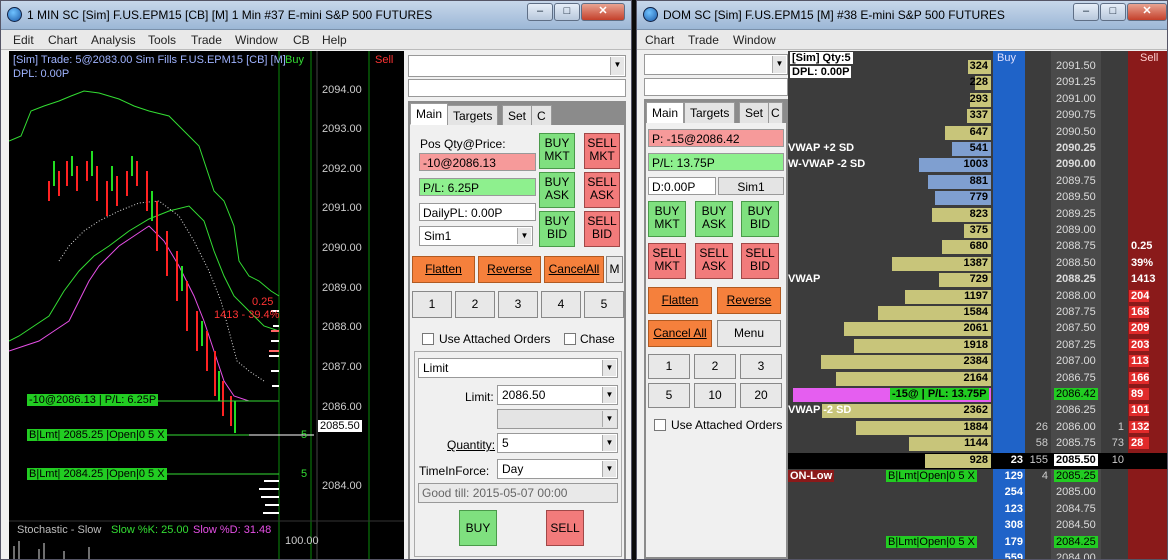  What do you see at coordinates (1076, 443) in the screenshot?
I see `price-cell: 2085.75` at bounding box center [1076, 443].